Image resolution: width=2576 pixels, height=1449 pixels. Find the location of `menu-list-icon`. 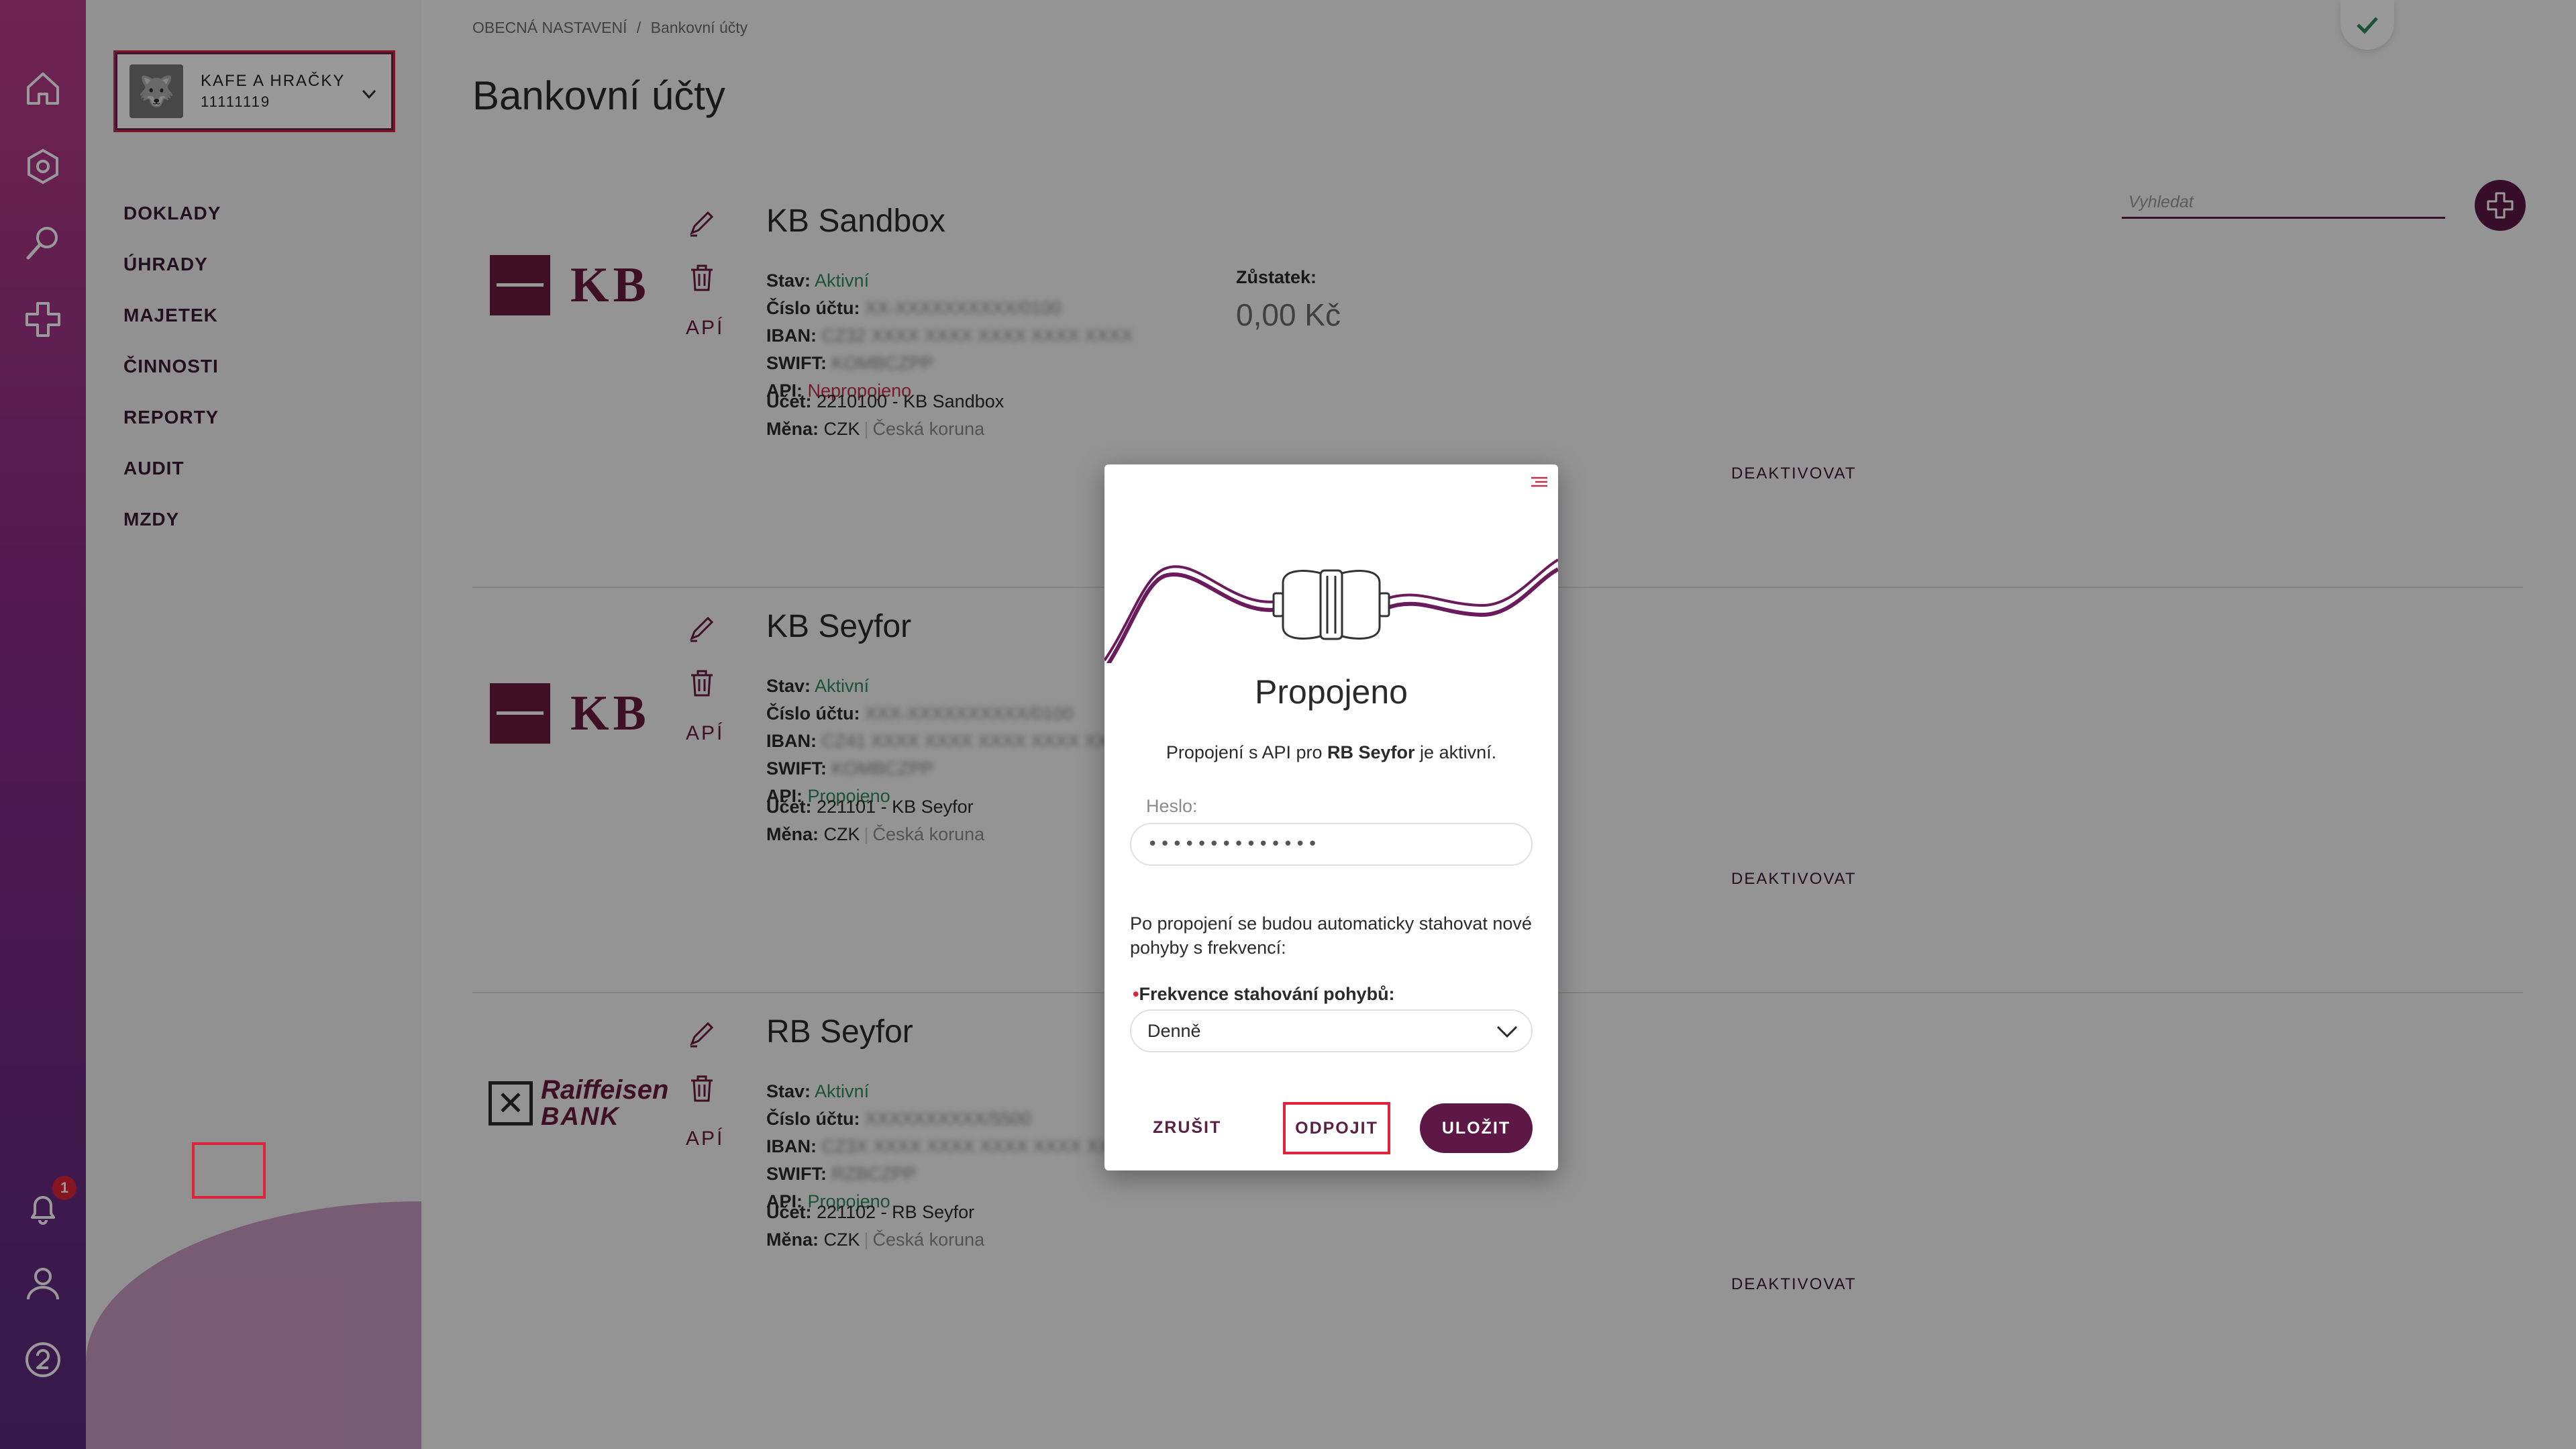

menu-list-icon is located at coordinates (1539, 481).